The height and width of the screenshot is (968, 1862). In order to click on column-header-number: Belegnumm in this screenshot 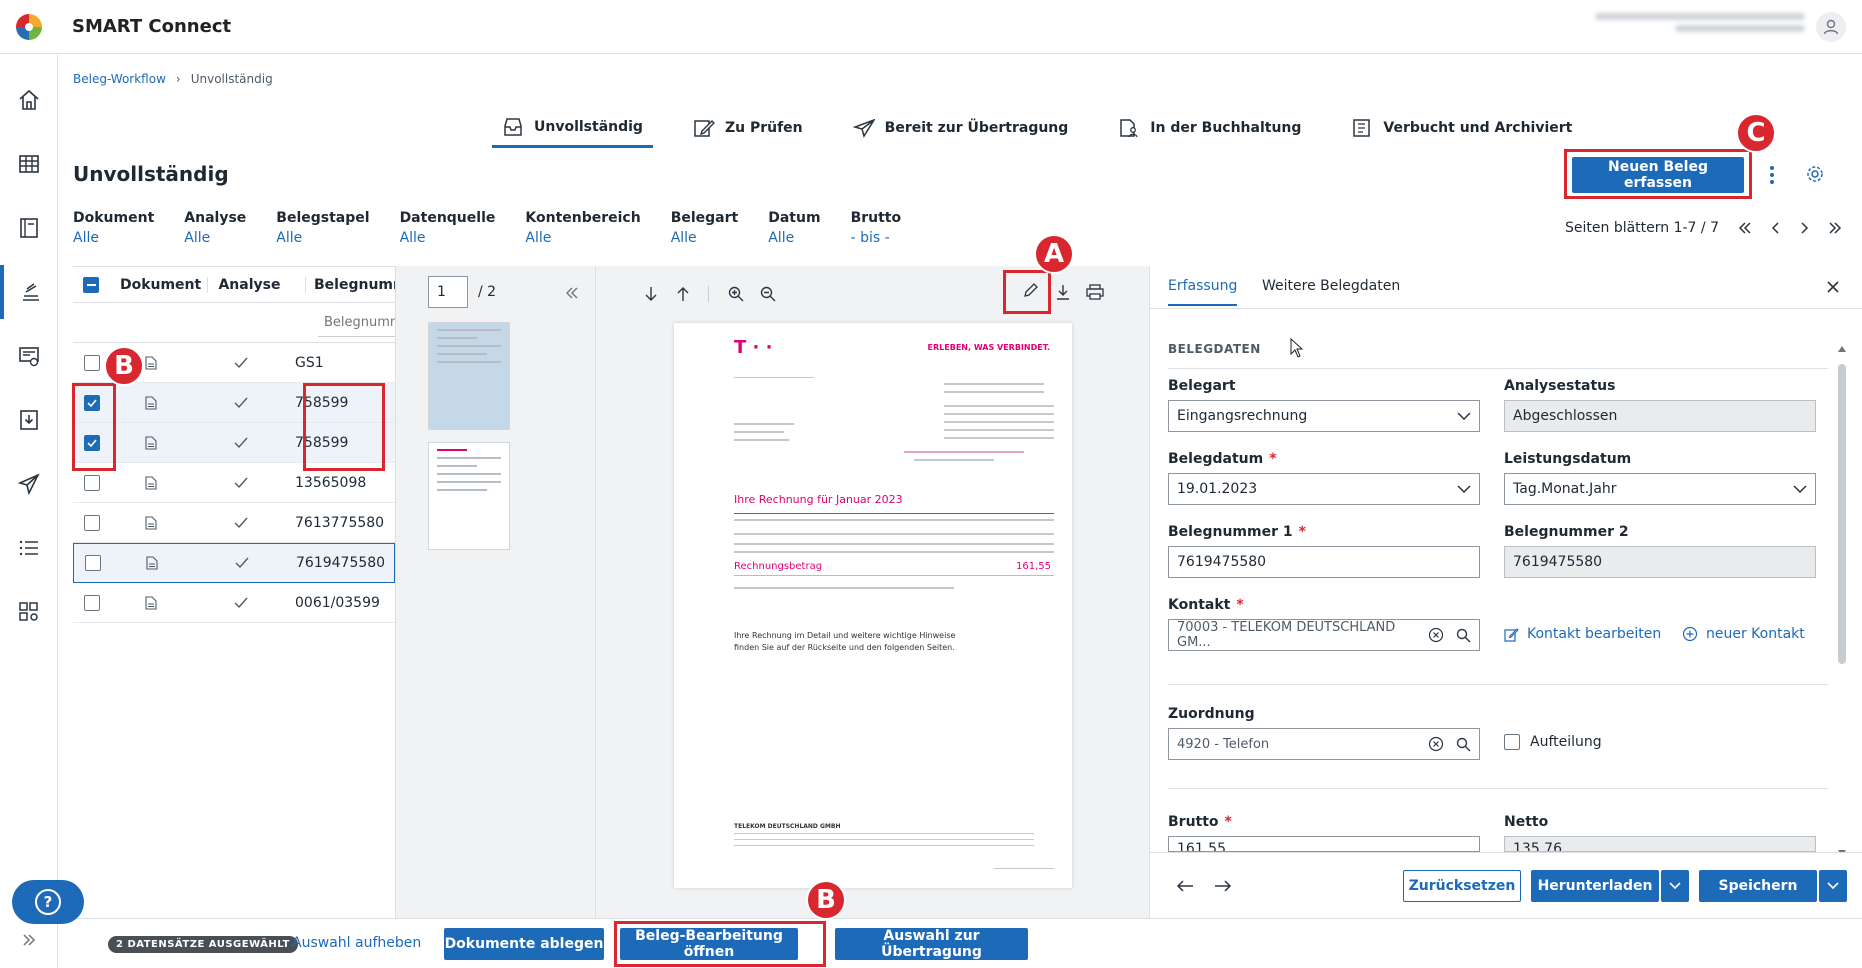, I will do `click(350, 284)`.